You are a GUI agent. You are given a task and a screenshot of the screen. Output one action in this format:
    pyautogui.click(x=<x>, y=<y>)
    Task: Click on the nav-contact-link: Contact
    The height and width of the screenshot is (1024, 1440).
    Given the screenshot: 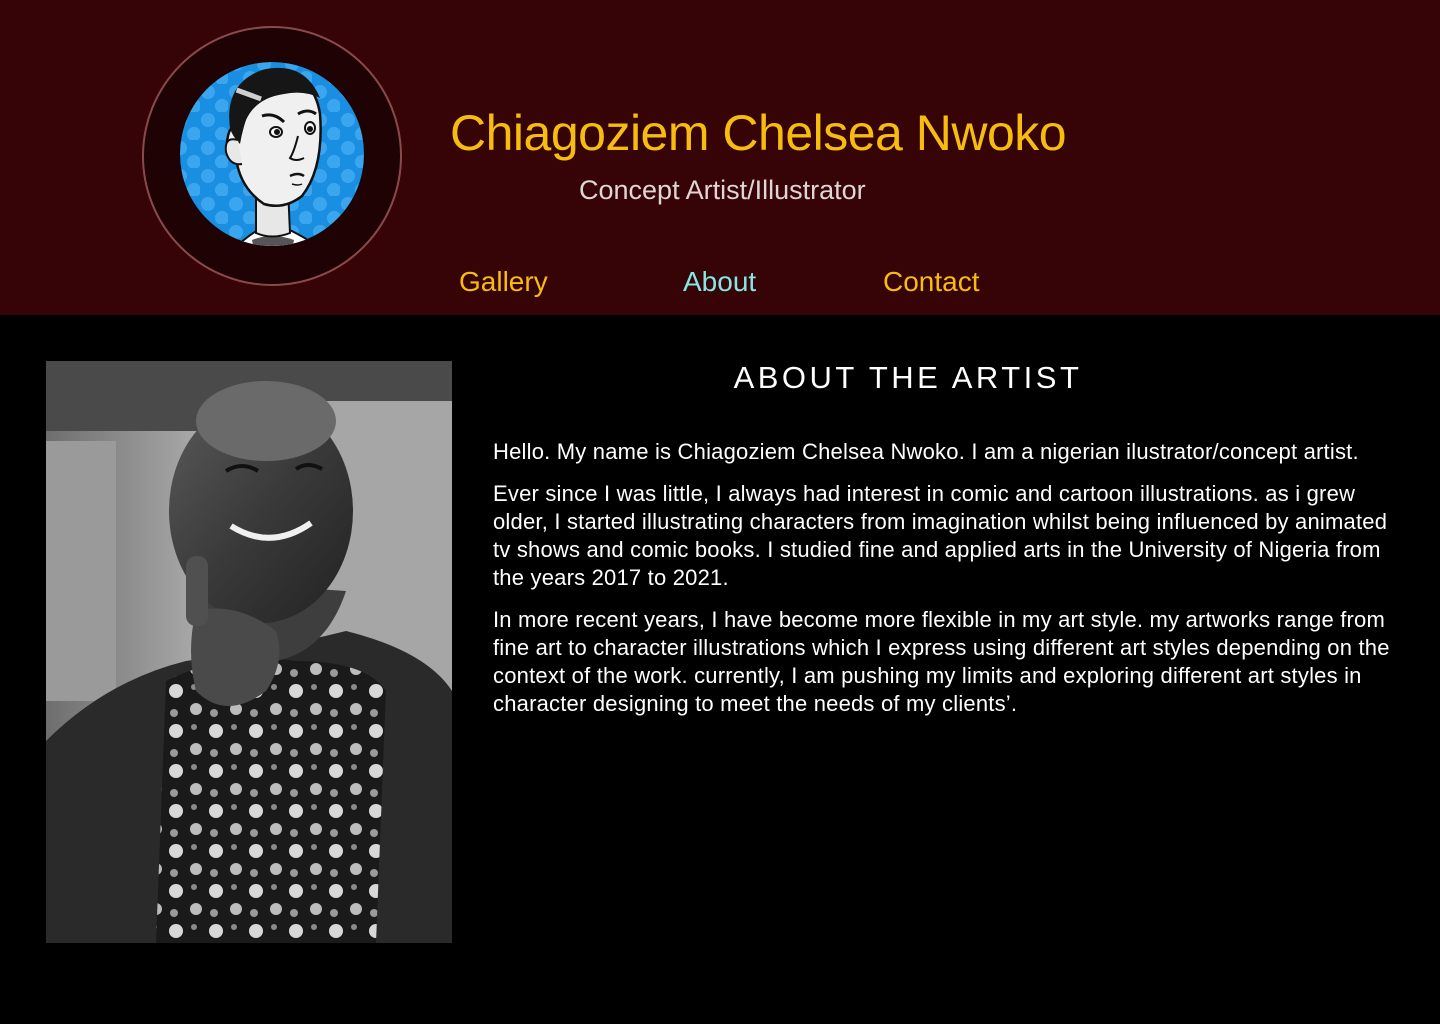 What is the action you would take?
    pyautogui.click(x=931, y=282)
    